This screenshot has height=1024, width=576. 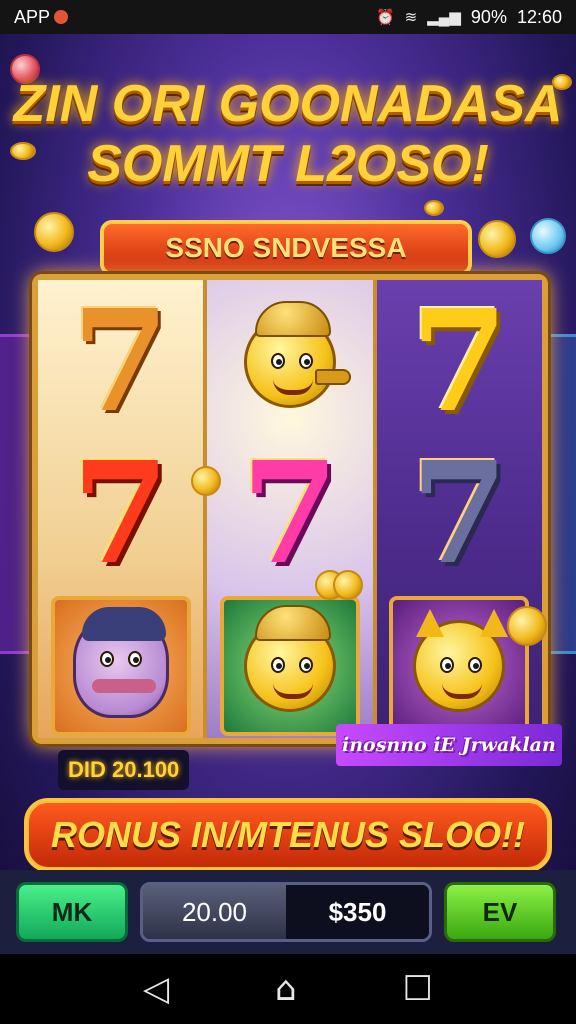 I want to click on balance-value: $350, so click(x=357, y=912).